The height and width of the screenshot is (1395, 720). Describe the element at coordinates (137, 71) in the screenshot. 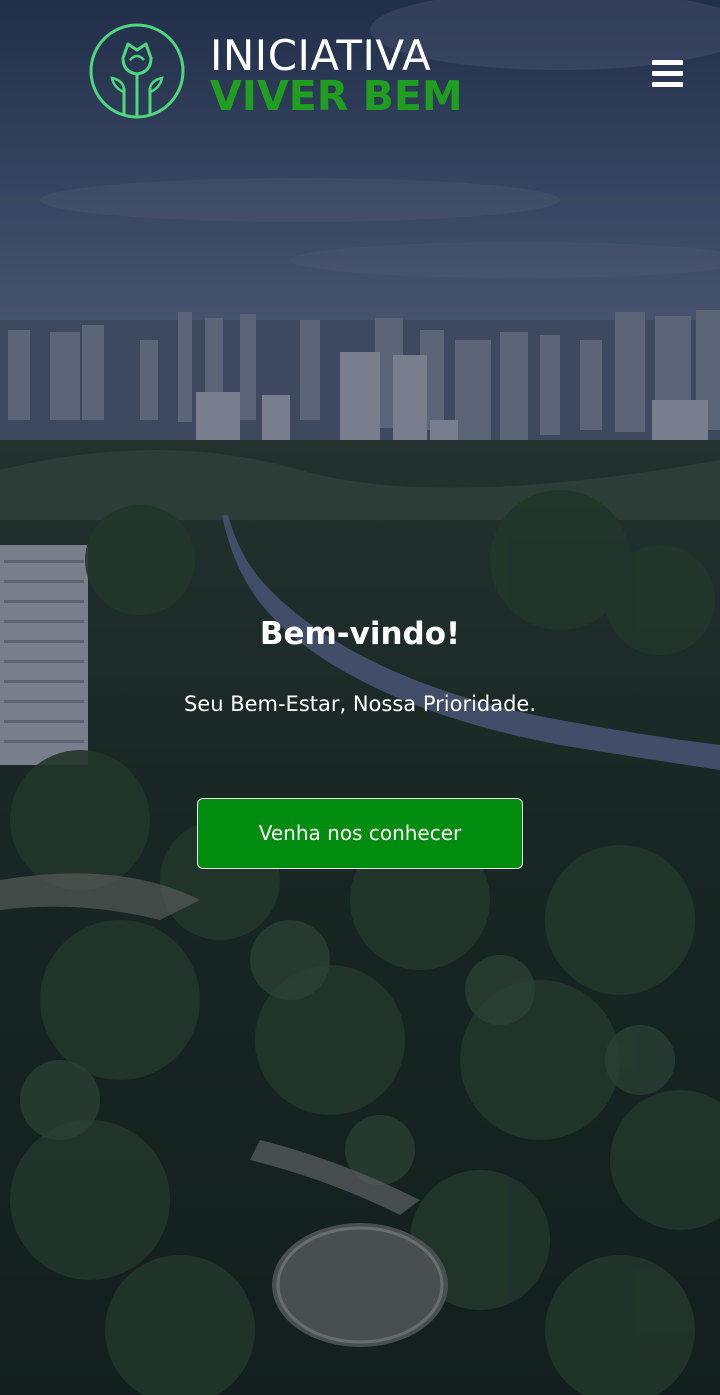

I see `rose-seedling-icon` at that location.